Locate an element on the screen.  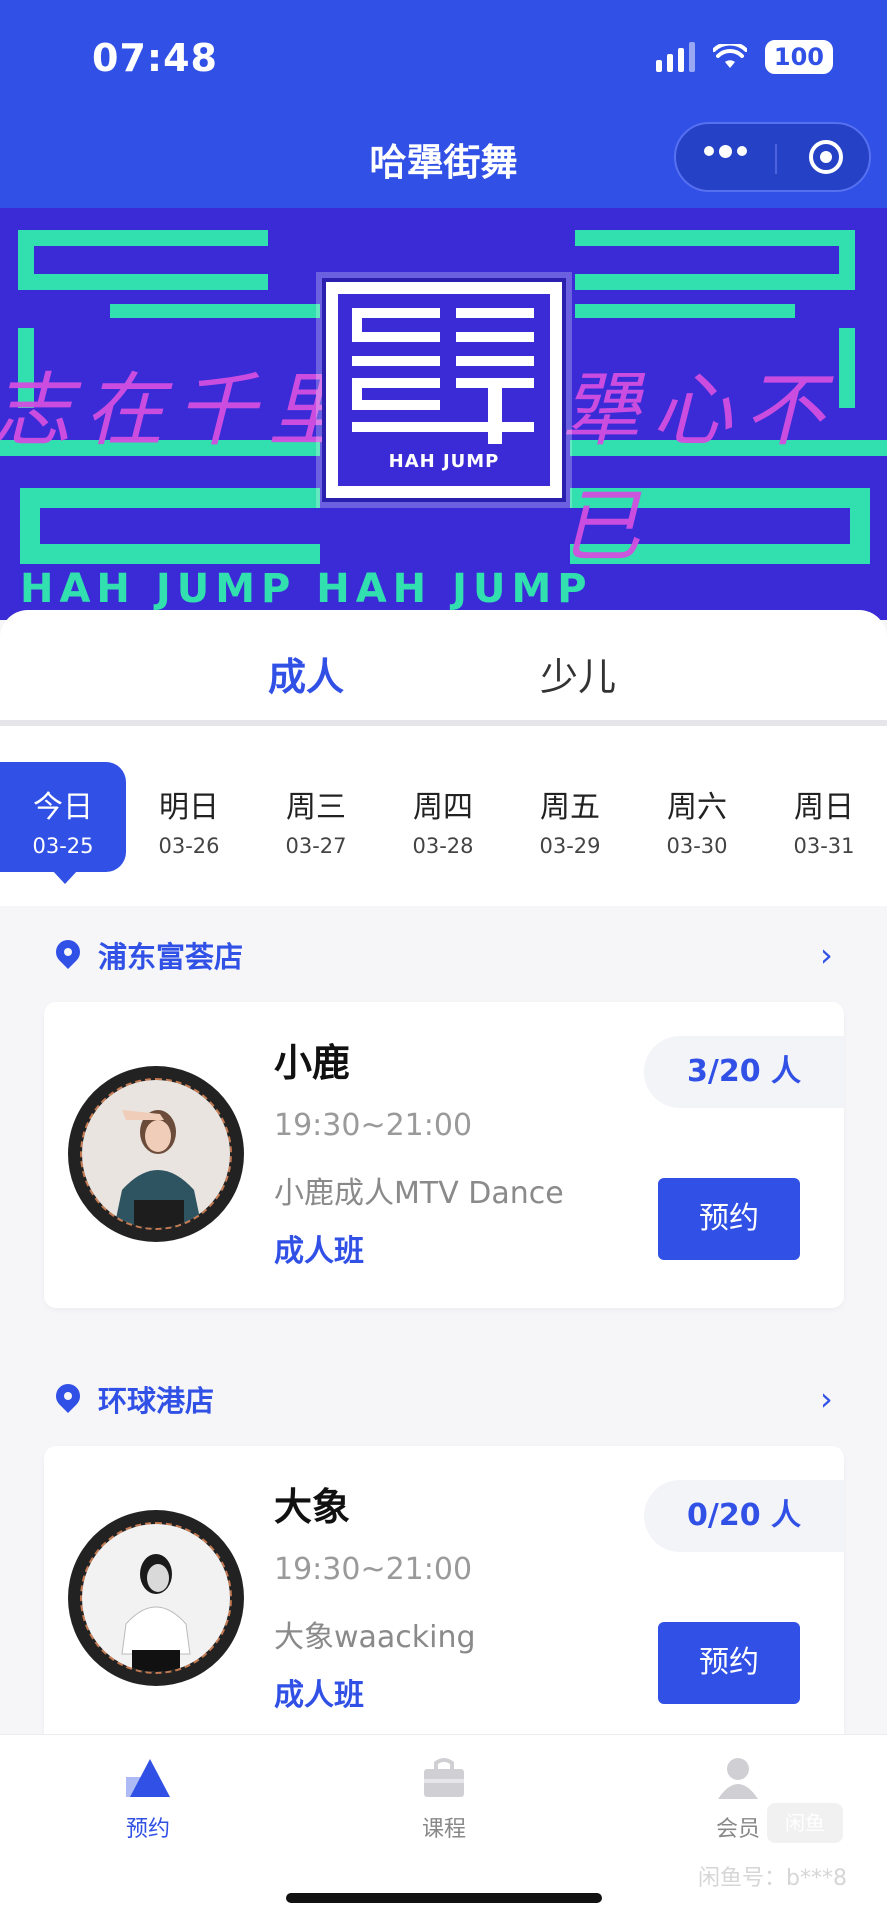
mini-program-capsule is located at coordinates (772, 157).